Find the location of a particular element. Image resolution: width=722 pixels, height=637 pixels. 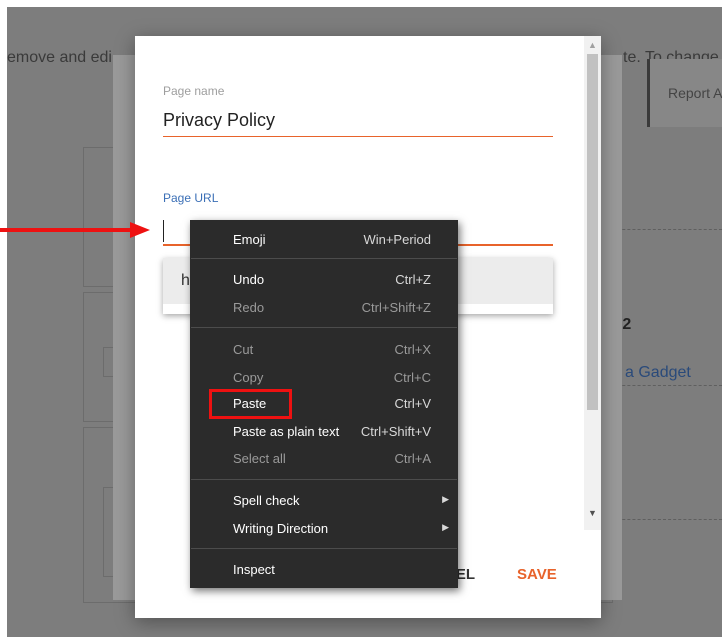

context-menu-item-inspect: Inspect is located at coordinates (324, 570).